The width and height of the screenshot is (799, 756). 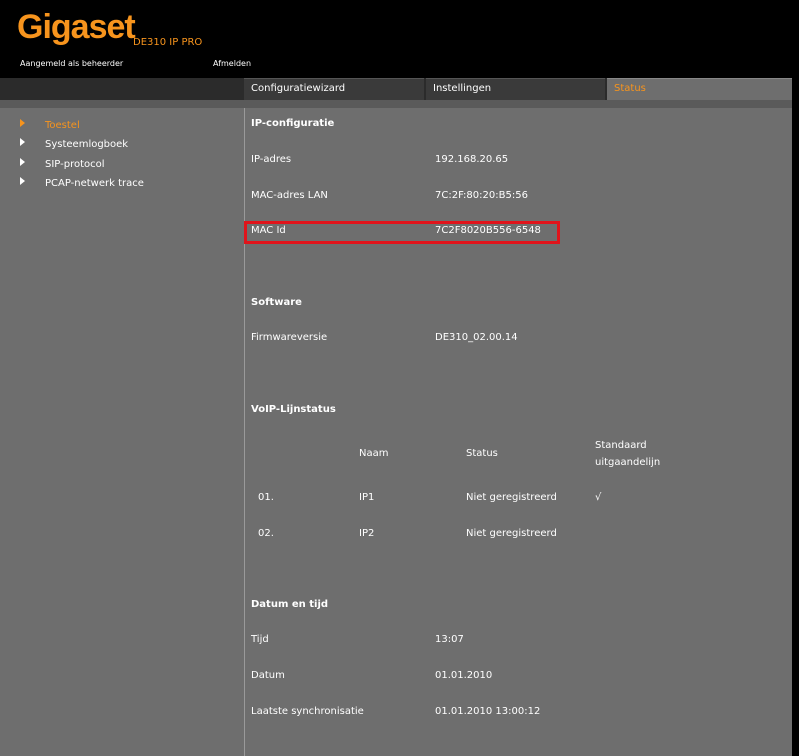 What do you see at coordinates (87, 144) in the screenshot?
I see `sidebar-item-label: Systeemlogboek` at bounding box center [87, 144].